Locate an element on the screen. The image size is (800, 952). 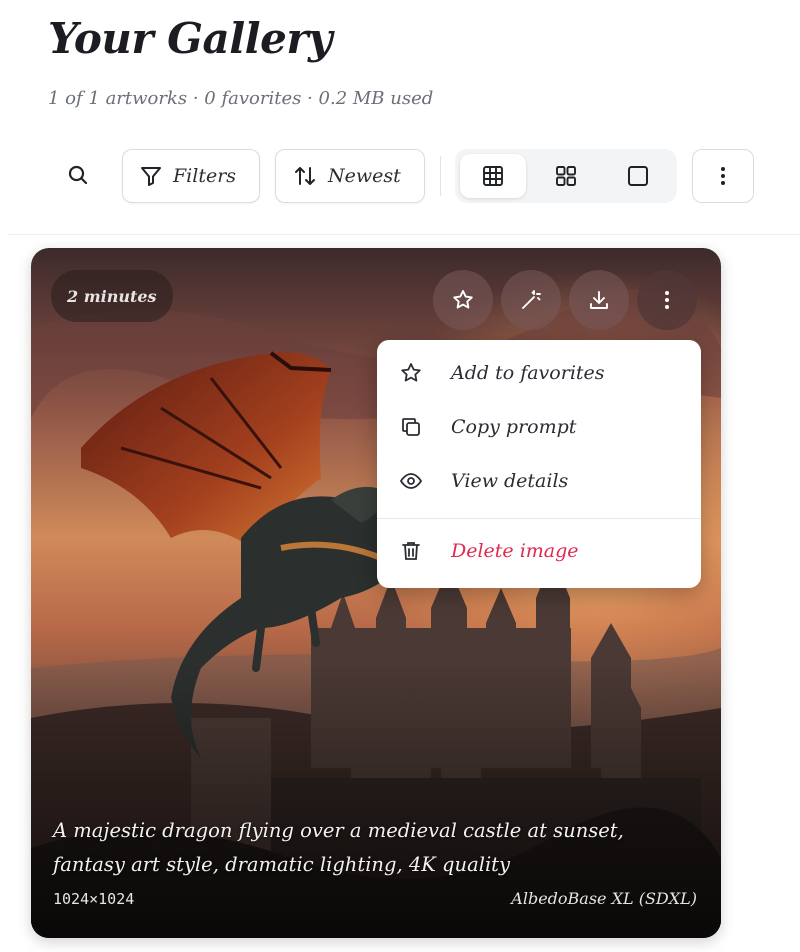
sort-label: Newest is located at coordinates (364, 176).